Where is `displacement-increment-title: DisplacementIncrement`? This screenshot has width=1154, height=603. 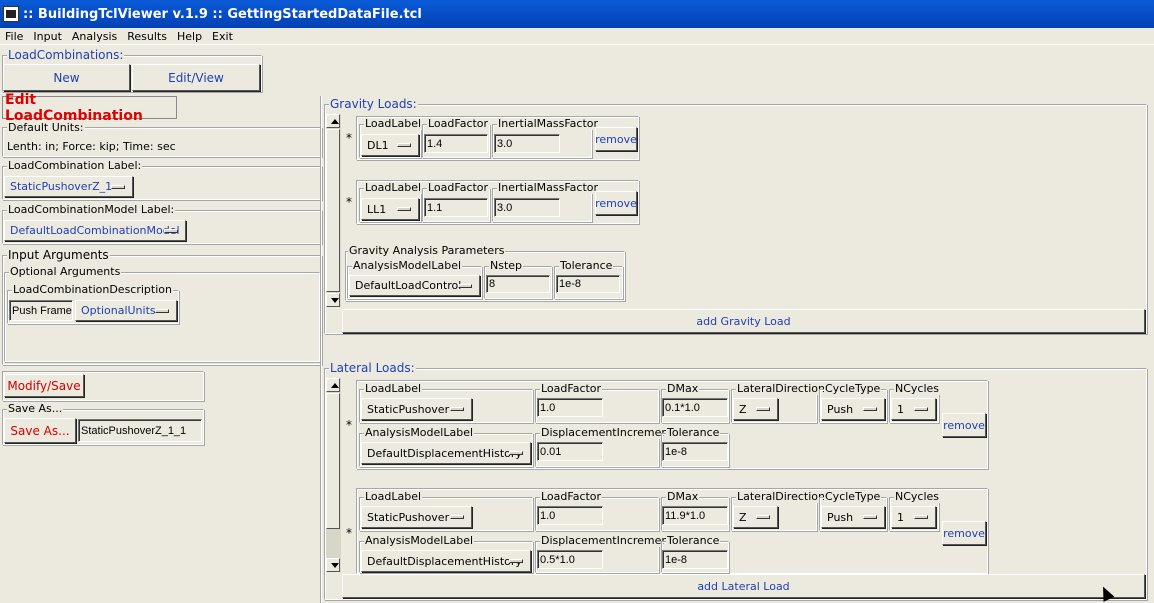
displacement-increment-title: DisplacementIncrement is located at coordinates (607, 432).